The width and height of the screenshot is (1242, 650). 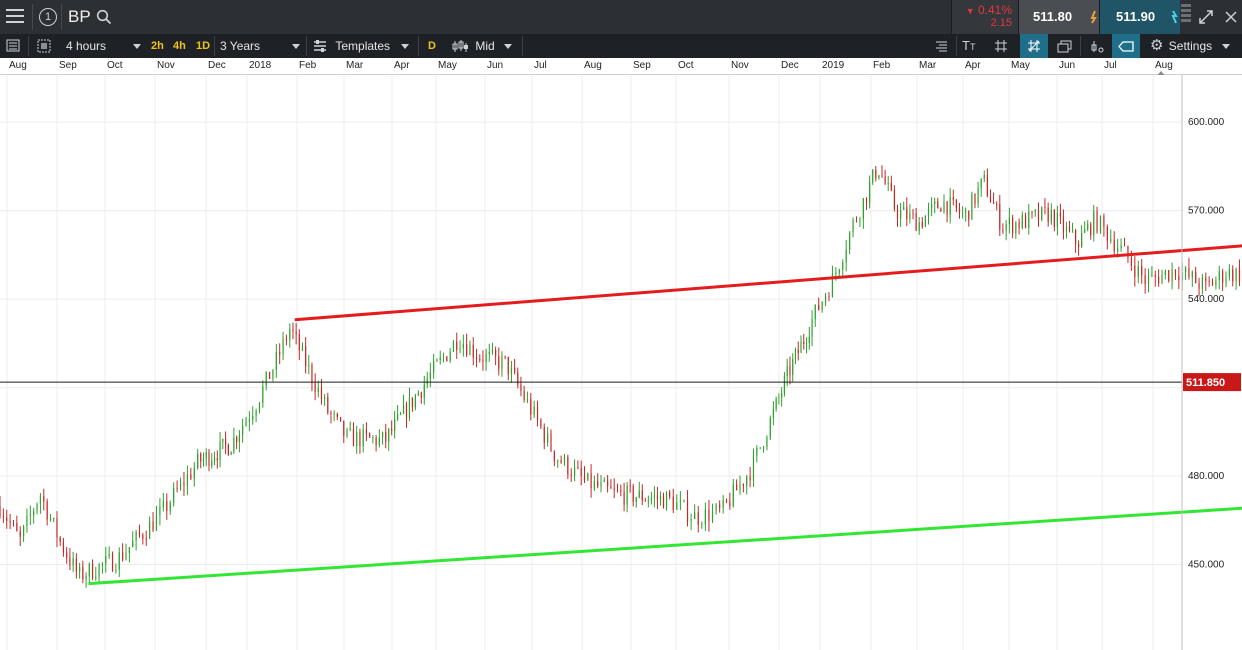 What do you see at coordinates (968, 46) in the screenshot?
I see `text-tool-icon: TT` at bounding box center [968, 46].